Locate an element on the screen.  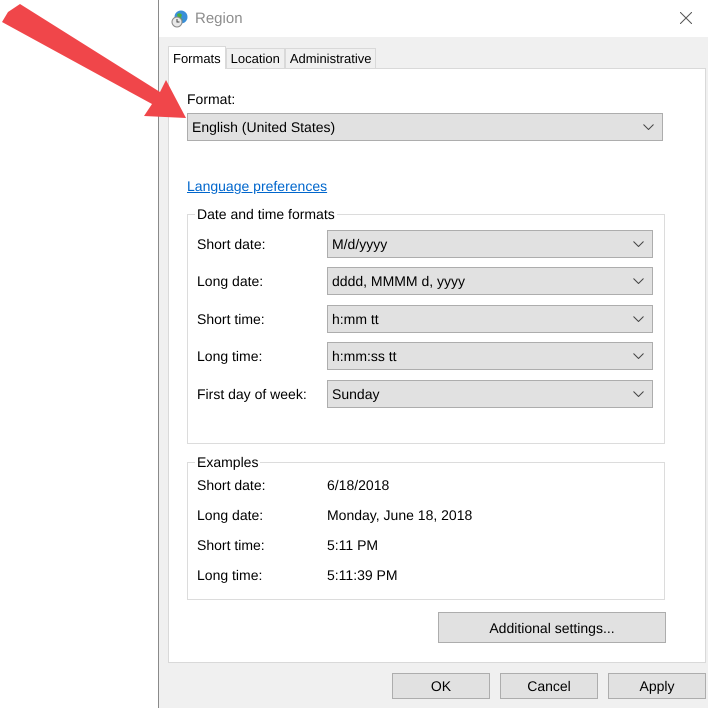
example-label: Short date: is located at coordinates (231, 485).